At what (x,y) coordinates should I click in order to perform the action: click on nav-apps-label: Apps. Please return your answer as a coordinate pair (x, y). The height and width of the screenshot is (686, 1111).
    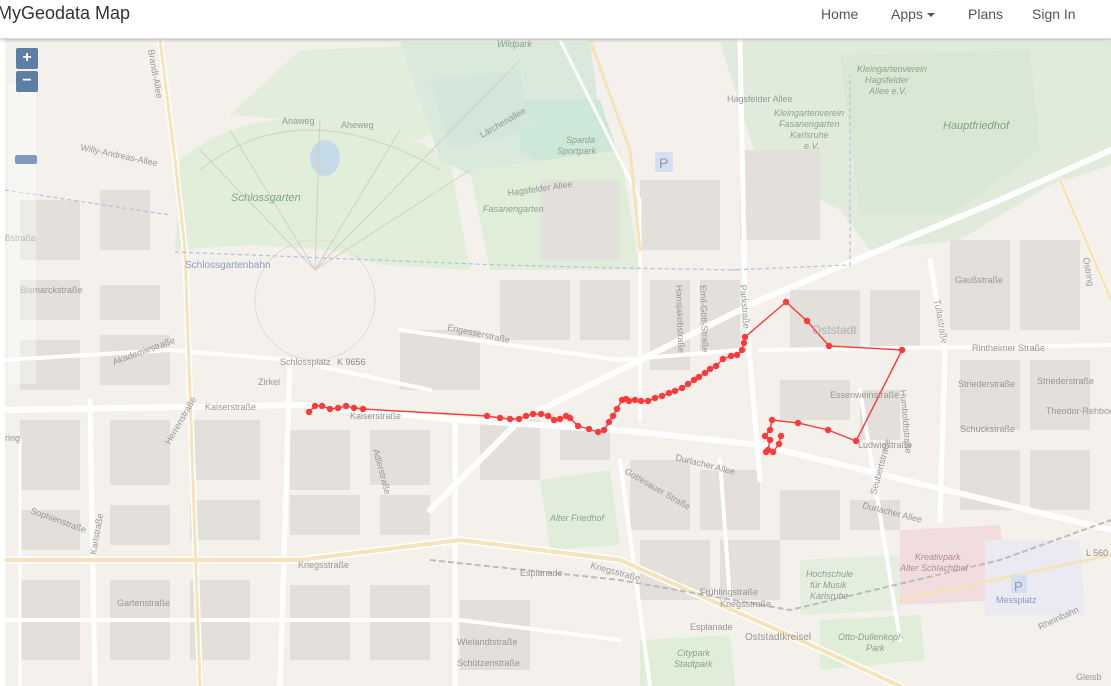
    Looking at the image, I should click on (907, 14).